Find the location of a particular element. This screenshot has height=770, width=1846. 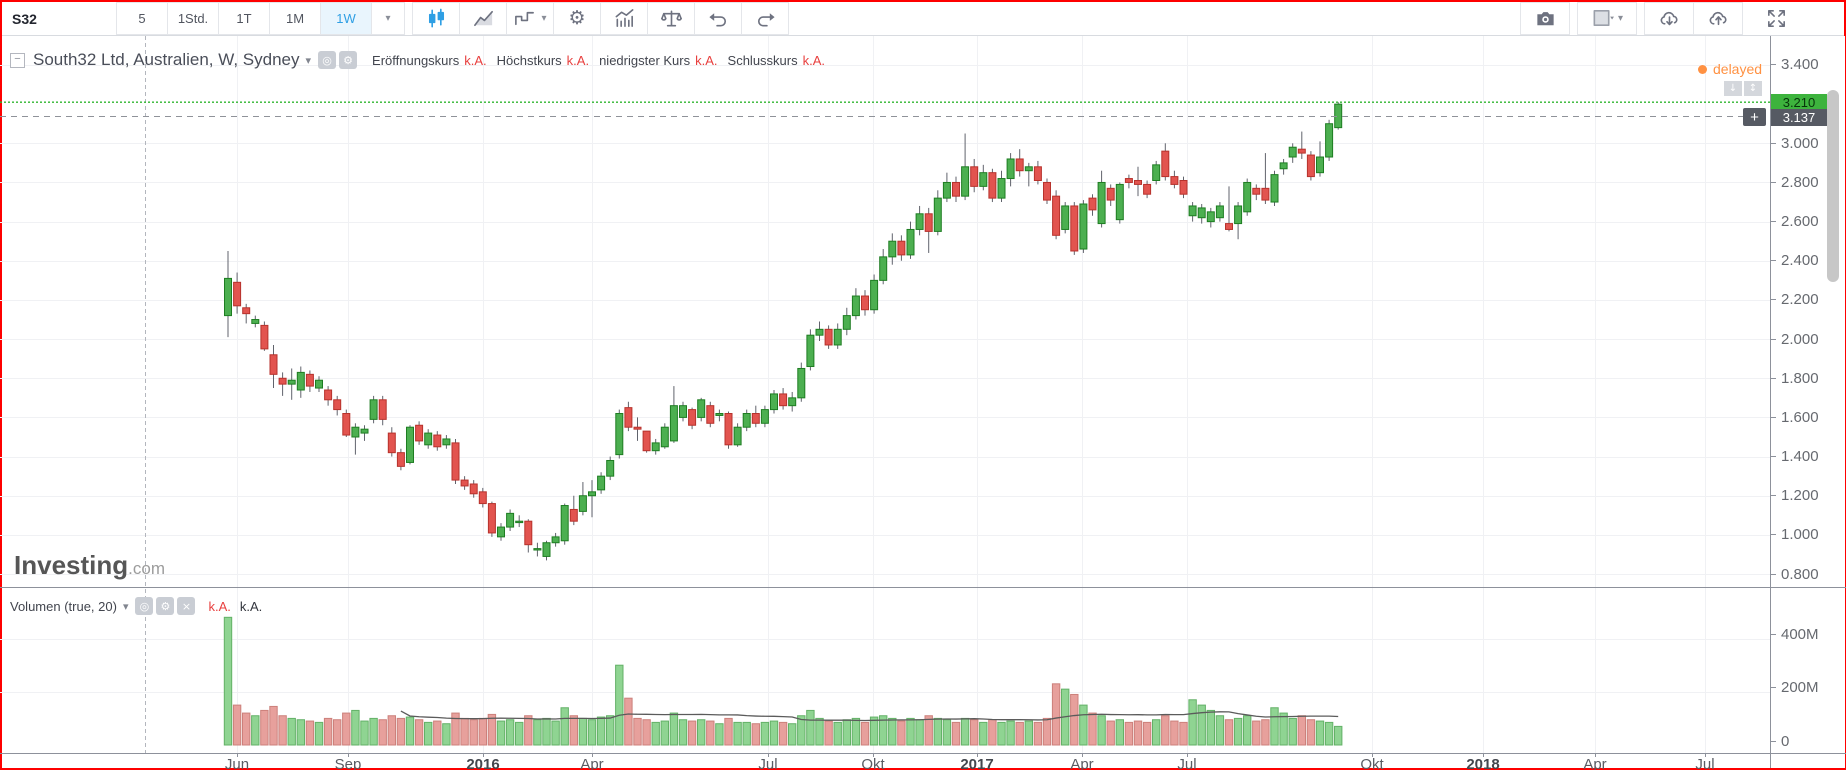

price-tick-label: 2.800 is located at coordinates (1795, 182).